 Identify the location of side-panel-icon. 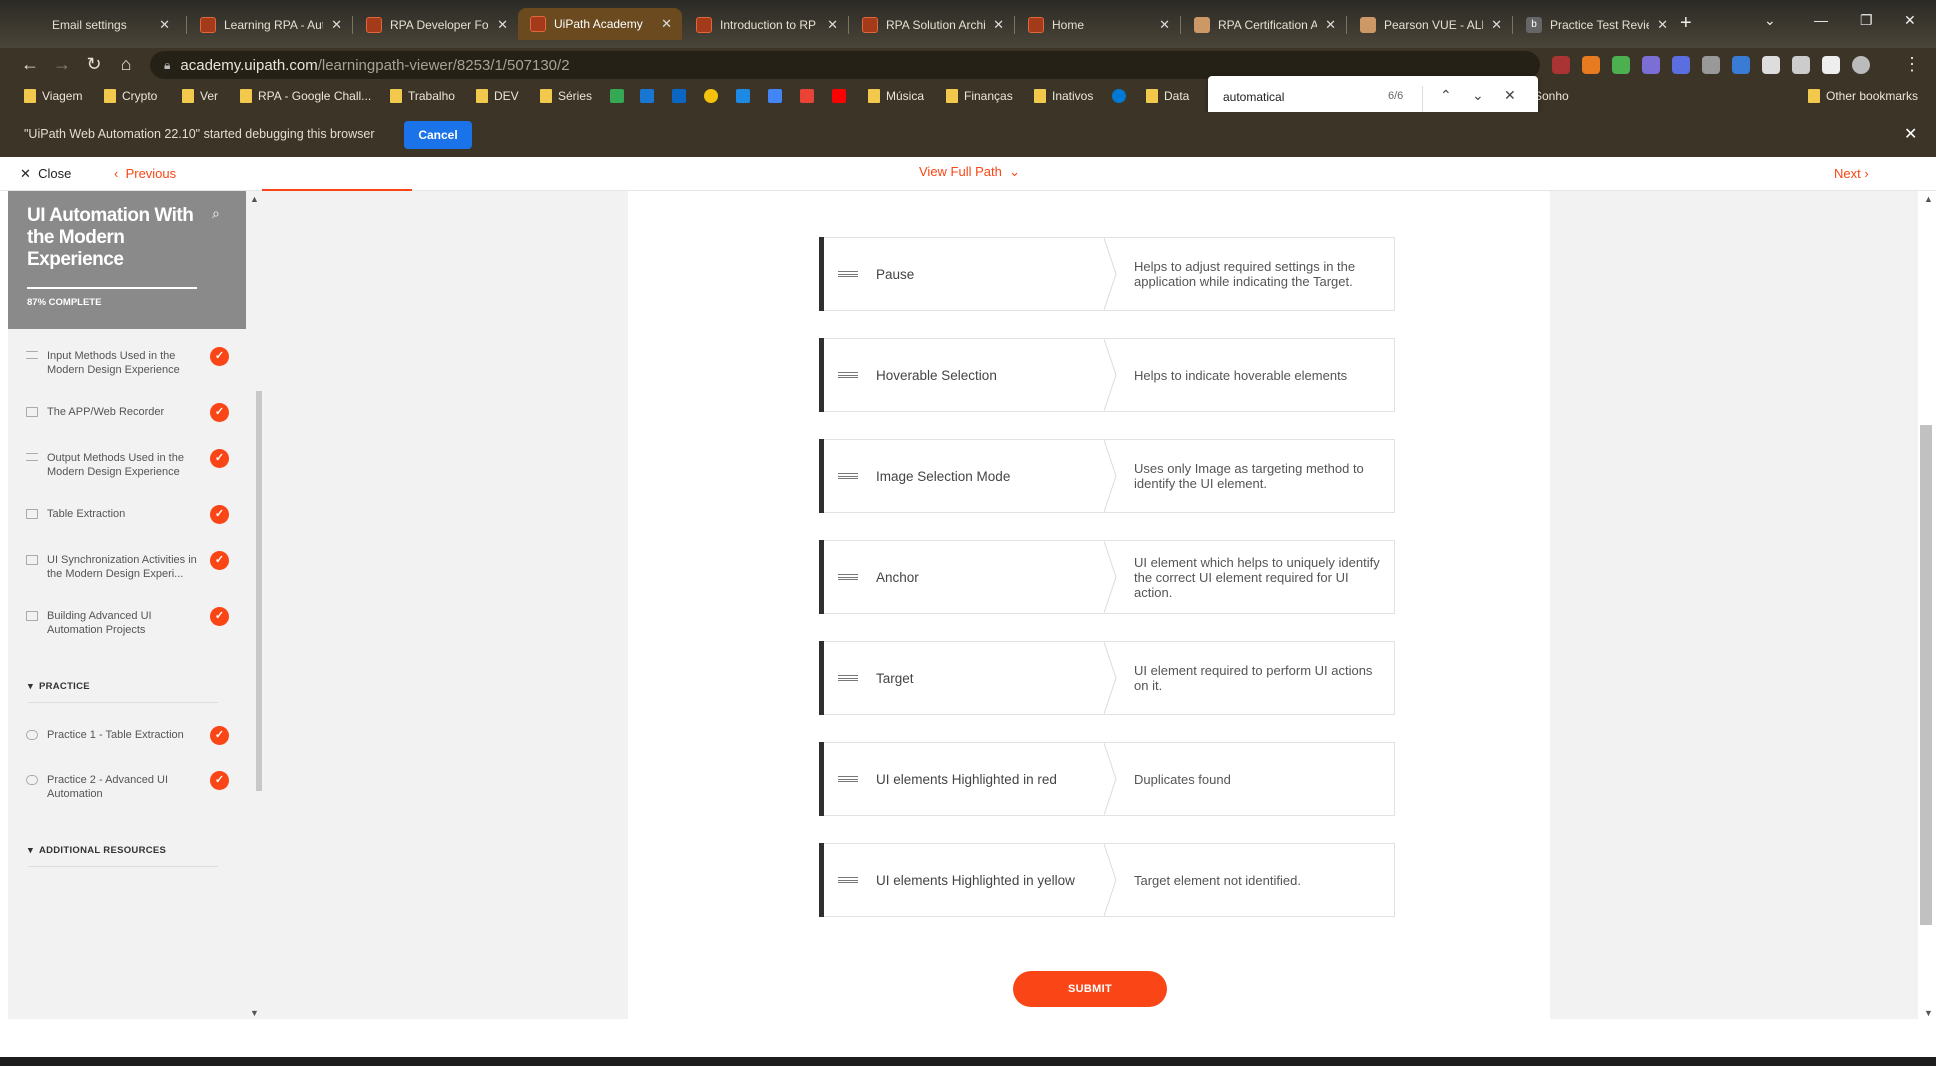
(1831, 65).